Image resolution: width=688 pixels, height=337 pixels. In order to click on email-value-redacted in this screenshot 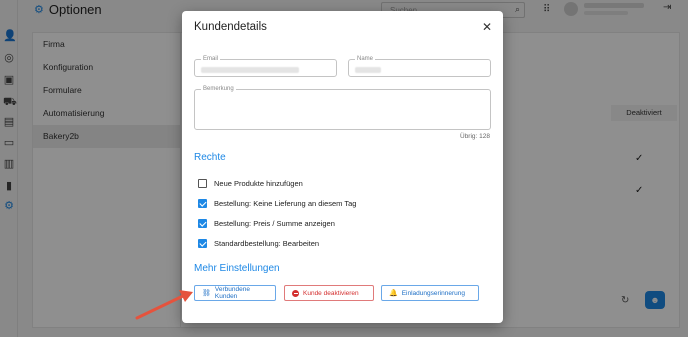, I will do `click(250, 70)`.